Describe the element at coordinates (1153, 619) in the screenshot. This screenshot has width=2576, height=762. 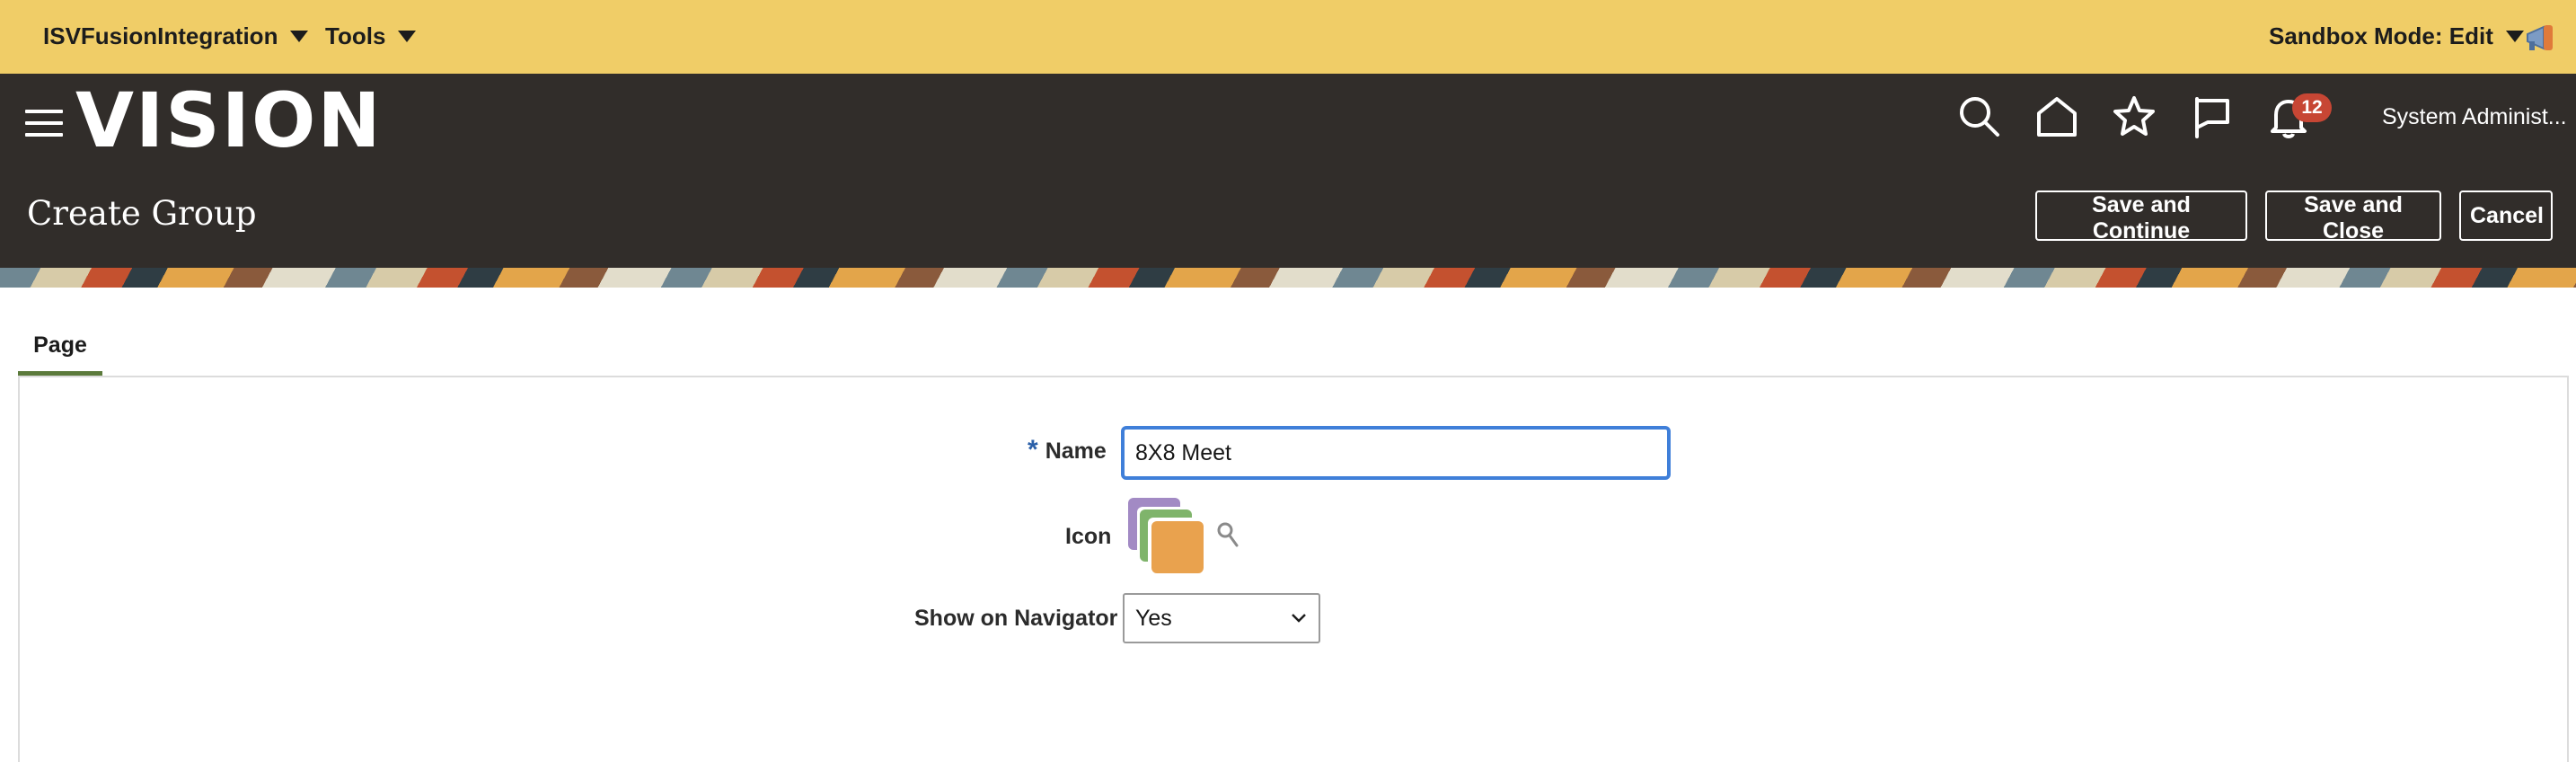
I see `show-on-navigator-value: Yes` at that location.